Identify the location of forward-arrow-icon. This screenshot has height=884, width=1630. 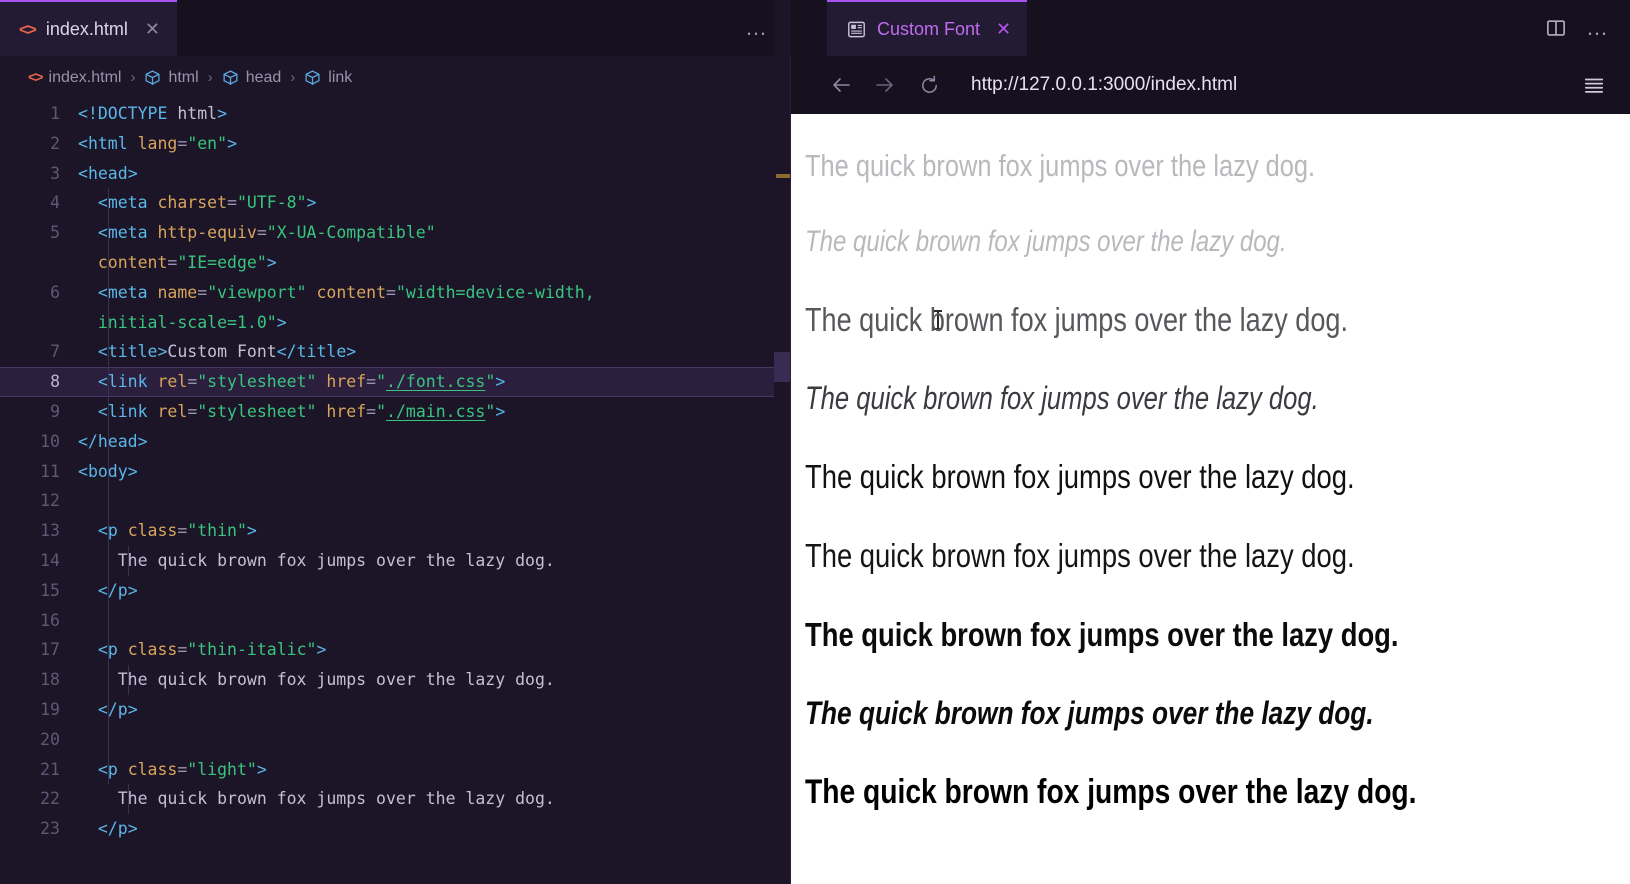
(885, 85).